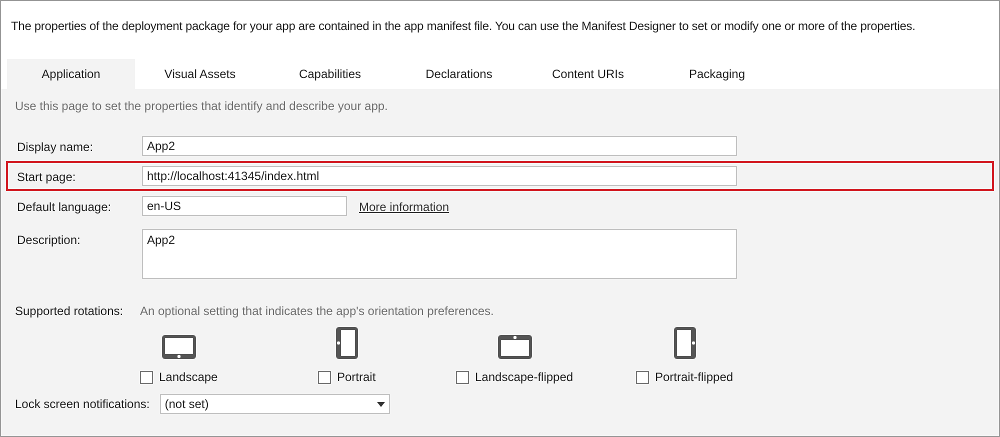 The width and height of the screenshot is (1000, 437). Describe the element at coordinates (244, 206) in the screenshot. I see `language-field: en-US` at that location.